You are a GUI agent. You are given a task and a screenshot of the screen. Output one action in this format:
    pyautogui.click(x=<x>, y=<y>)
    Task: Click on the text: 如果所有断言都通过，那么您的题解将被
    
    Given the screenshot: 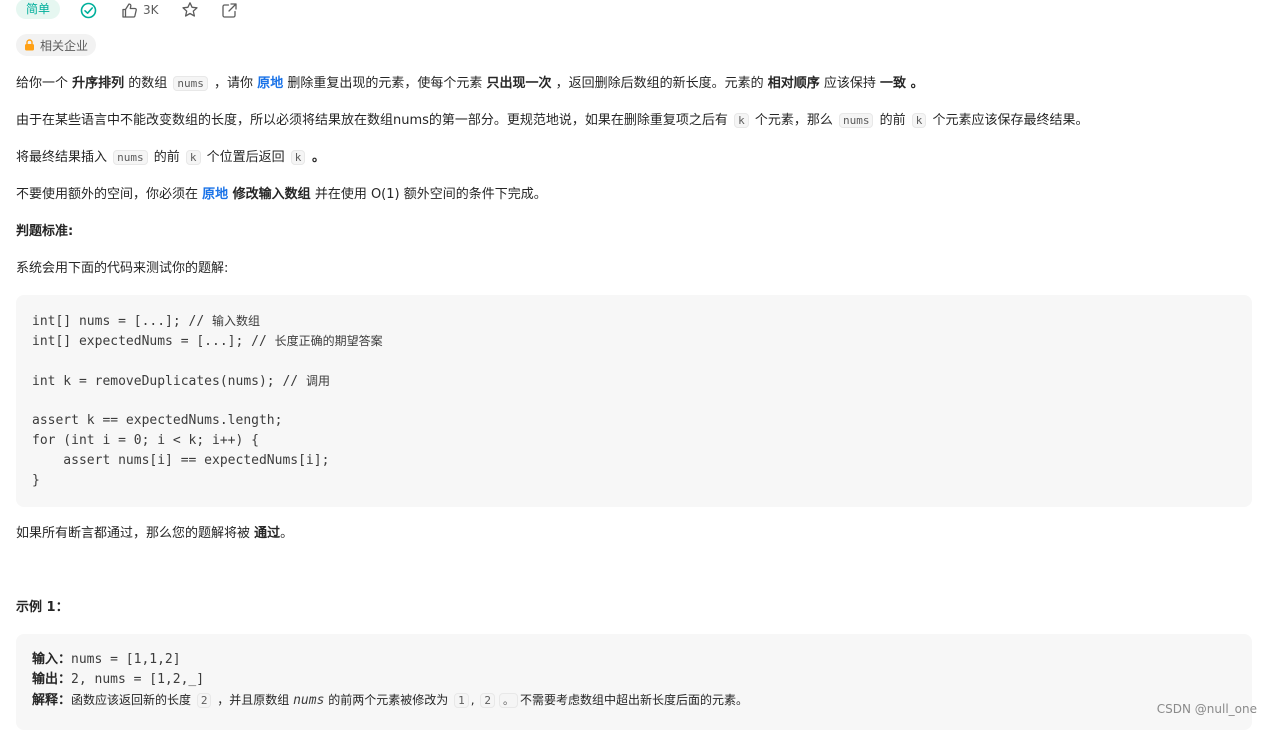 What is the action you would take?
    pyautogui.click(x=135, y=533)
    